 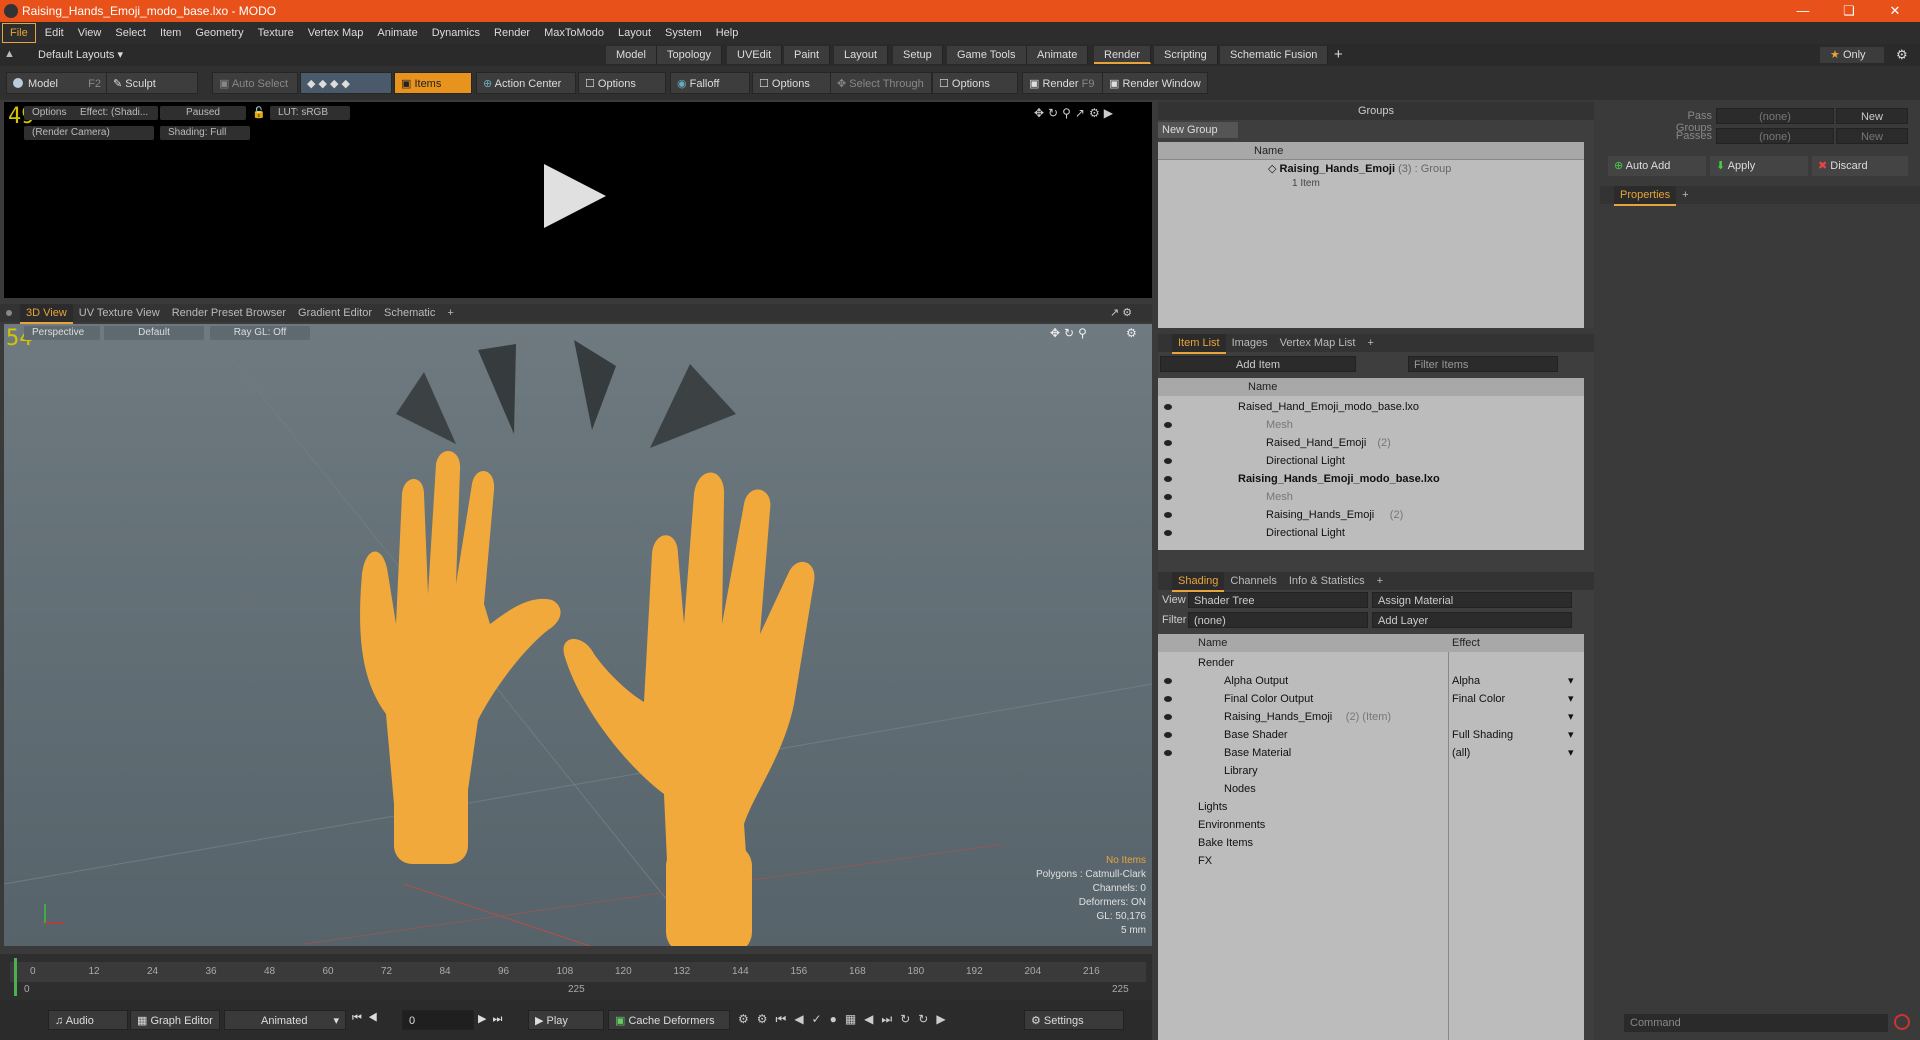 What do you see at coordinates (1902, 1022) in the screenshot?
I see `stop-icon` at bounding box center [1902, 1022].